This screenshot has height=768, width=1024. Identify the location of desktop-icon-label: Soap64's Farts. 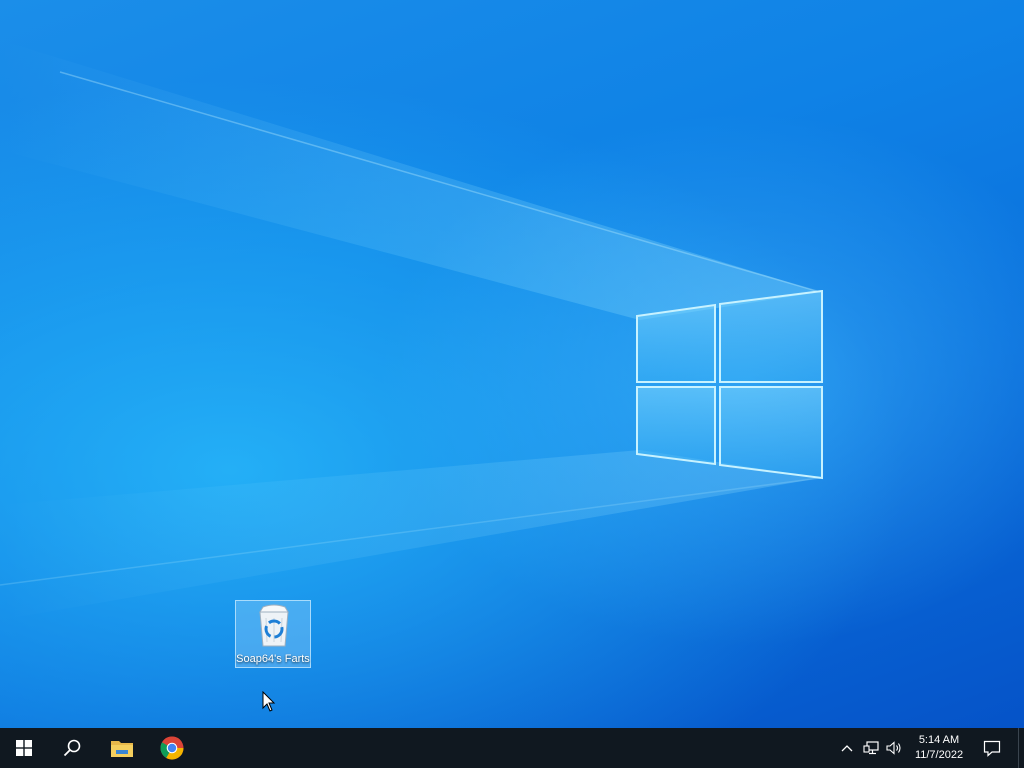
(273, 659).